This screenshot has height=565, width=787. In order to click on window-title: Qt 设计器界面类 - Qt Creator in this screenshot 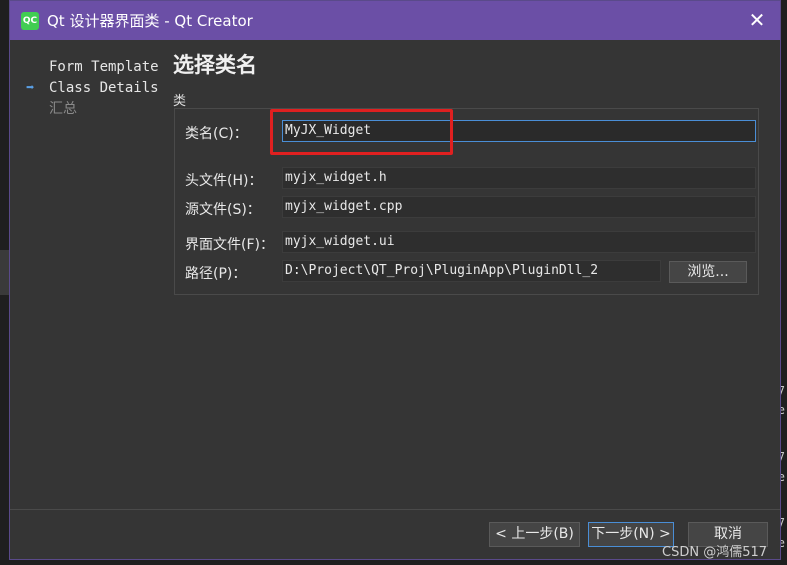, I will do `click(150, 21)`.